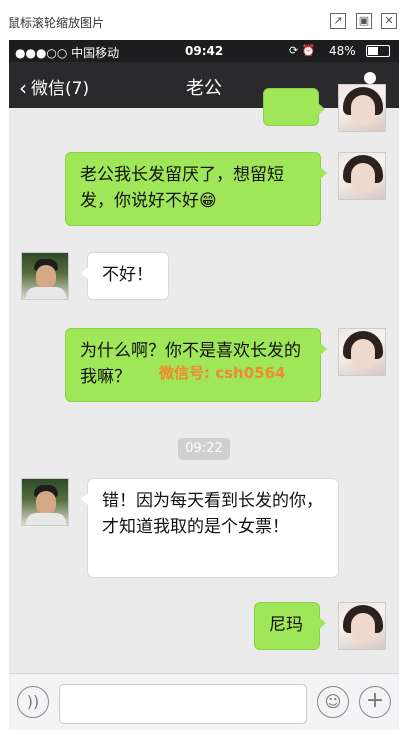 Image resolution: width=405 pixels, height=754 pixels. What do you see at coordinates (290, 626) in the screenshot?
I see `message-bubble-sent: 尼玛` at bounding box center [290, 626].